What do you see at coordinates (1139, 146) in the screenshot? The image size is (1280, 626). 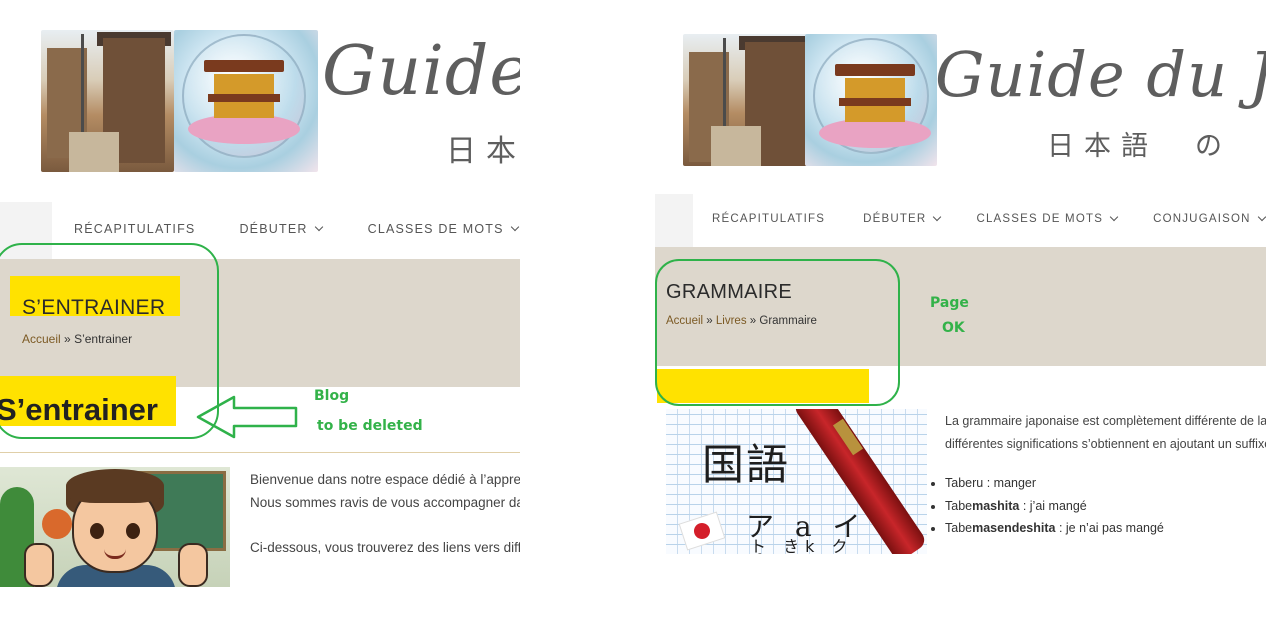 I see `site-subtitle: 日本語 の` at bounding box center [1139, 146].